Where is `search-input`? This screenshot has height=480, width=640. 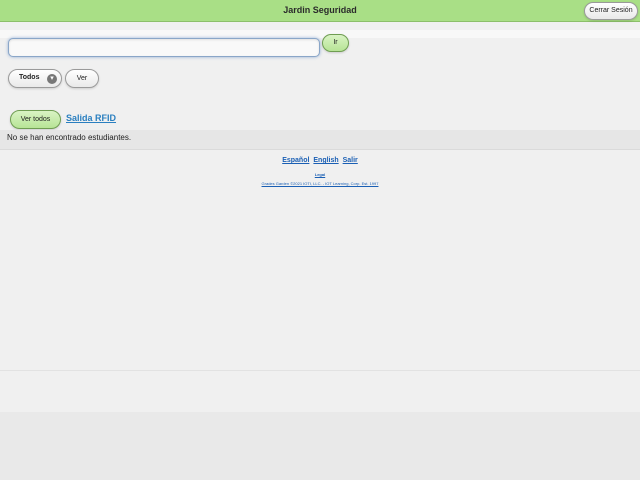
search-input is located at coordinates (164, 47).